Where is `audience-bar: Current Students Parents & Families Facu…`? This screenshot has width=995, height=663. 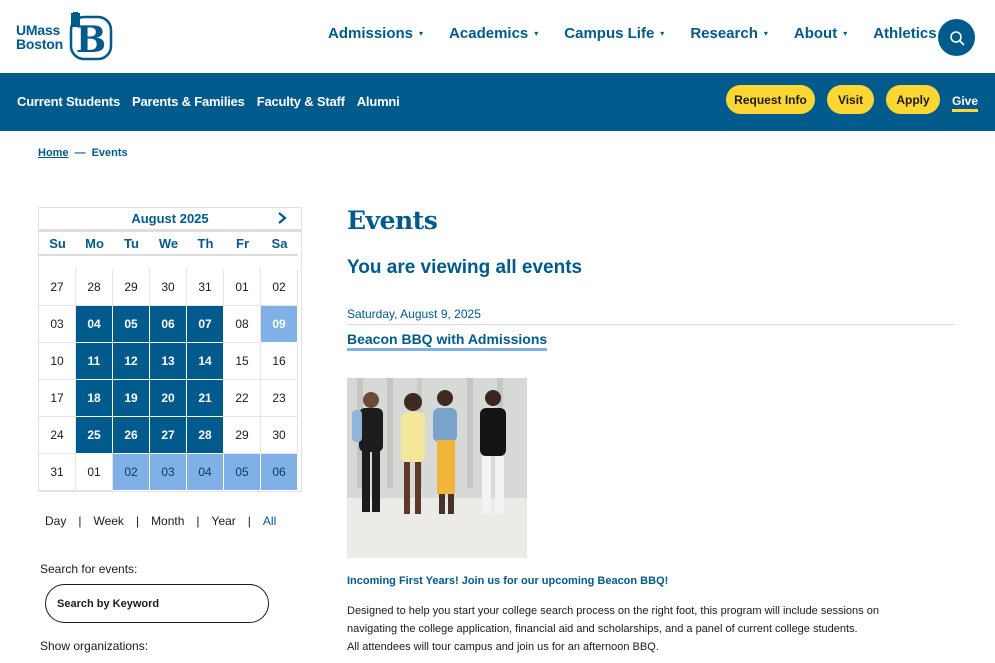
audience-bar: Current Students Parents & Families Facu… is located at coordinates (497, 102).